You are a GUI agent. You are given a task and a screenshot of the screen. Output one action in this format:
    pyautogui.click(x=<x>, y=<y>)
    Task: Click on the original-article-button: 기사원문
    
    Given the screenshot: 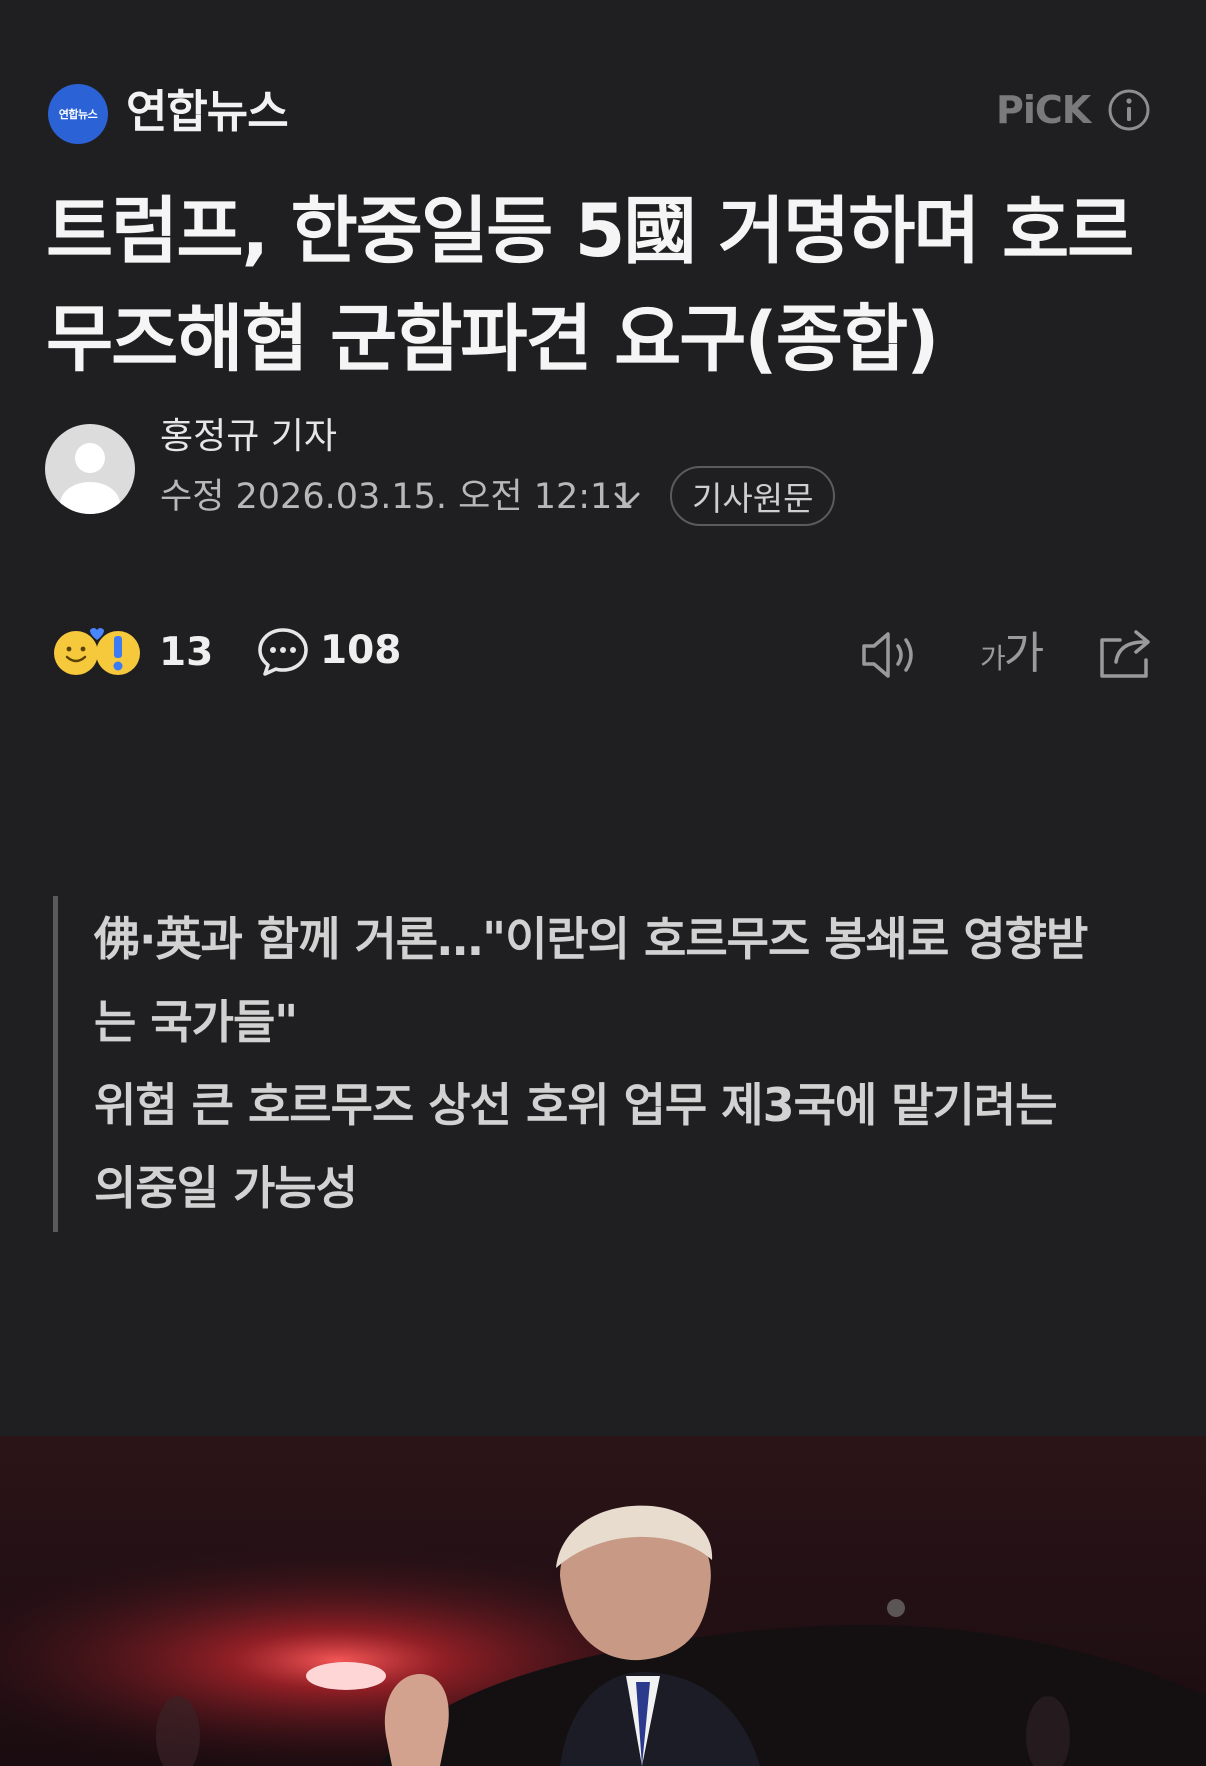 What is the action you would take?
    pyautogui.click(x=753, y=496)
    